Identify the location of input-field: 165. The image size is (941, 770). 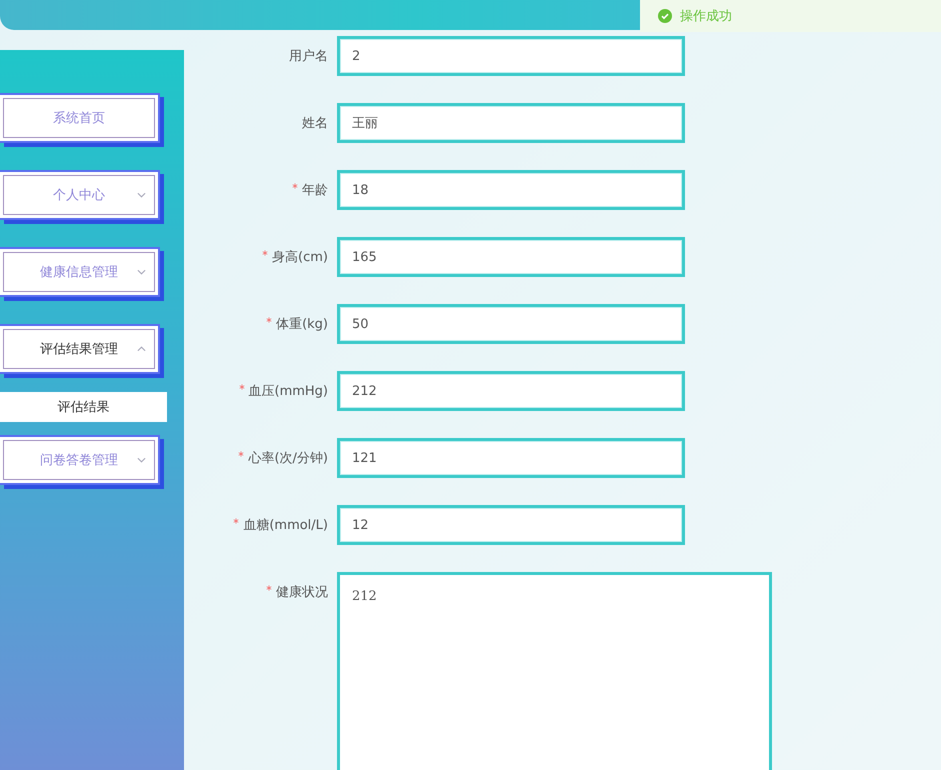
(511, 257).